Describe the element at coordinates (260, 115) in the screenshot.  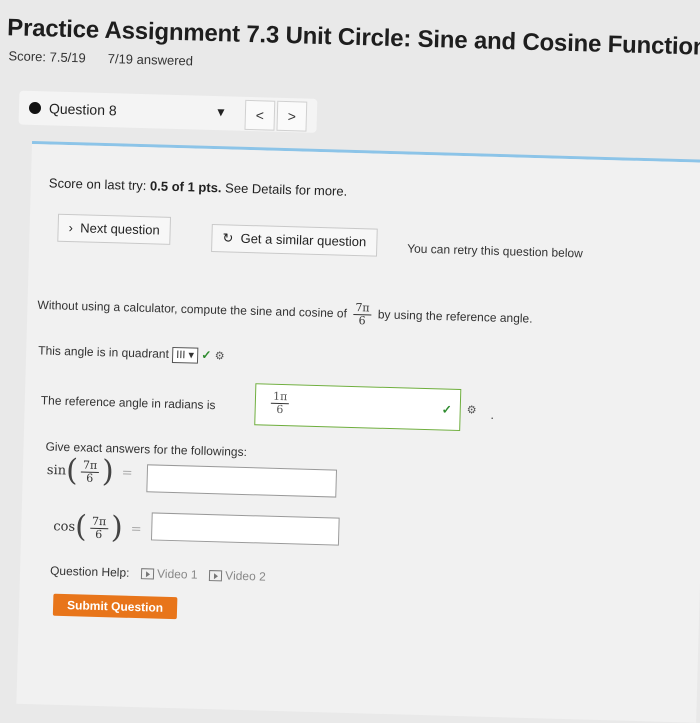
I see `previous-question-button: <` at that location.